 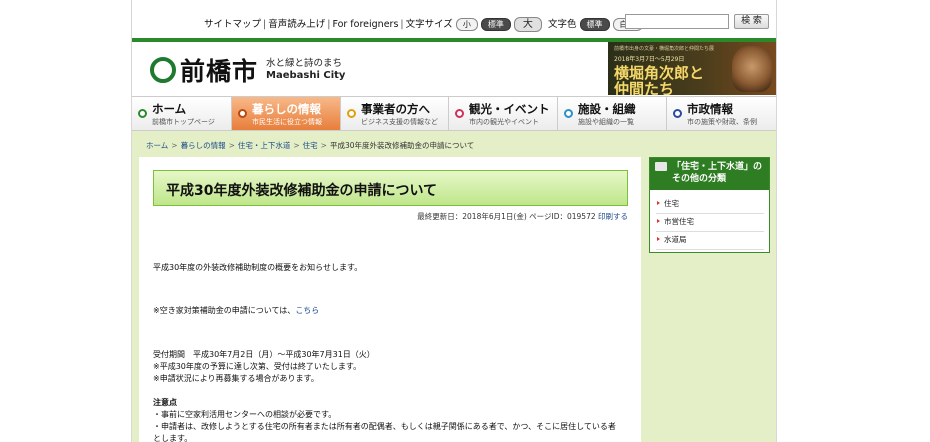 I want to click on nav-living-desc: 市民生活に役立つ情報, so click(x=287, y=122).